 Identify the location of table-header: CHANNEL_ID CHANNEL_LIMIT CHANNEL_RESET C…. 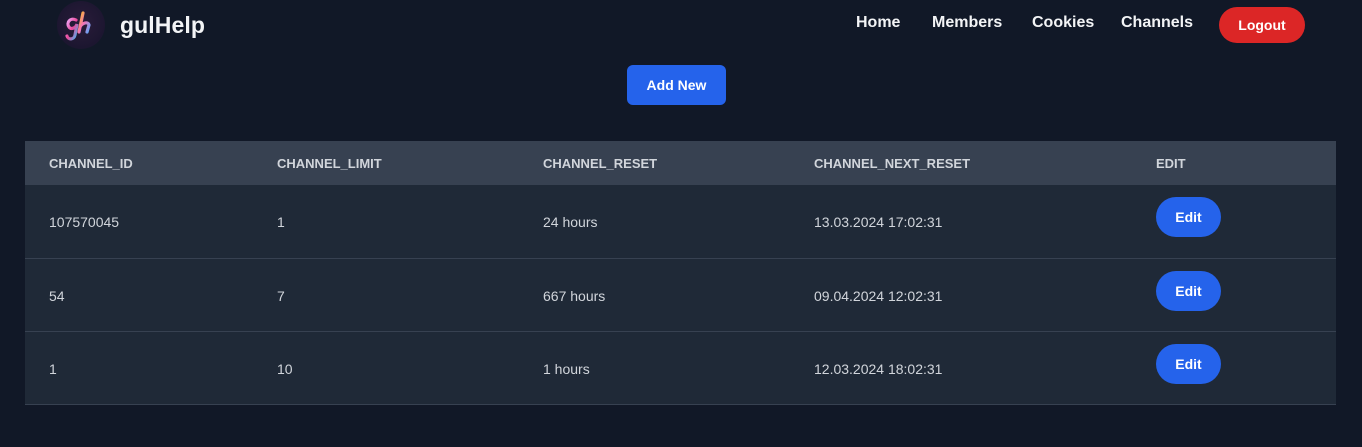
(680, 163).